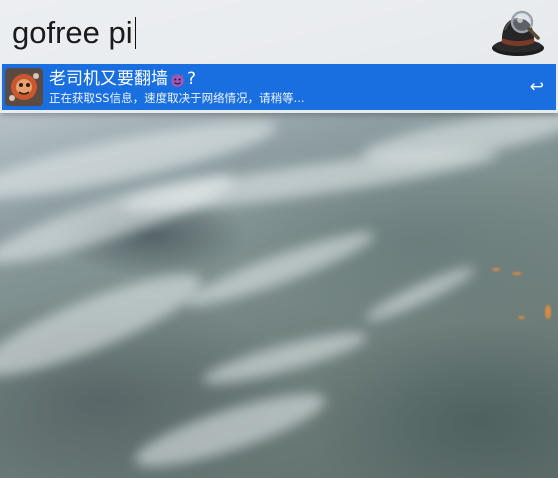 The height and width of the screenshot is (478, 558). What do you see at coordinates (72, 32) in the screenshot?
I see `search-query-text: gofree pi` at bounding box center [72, 32].